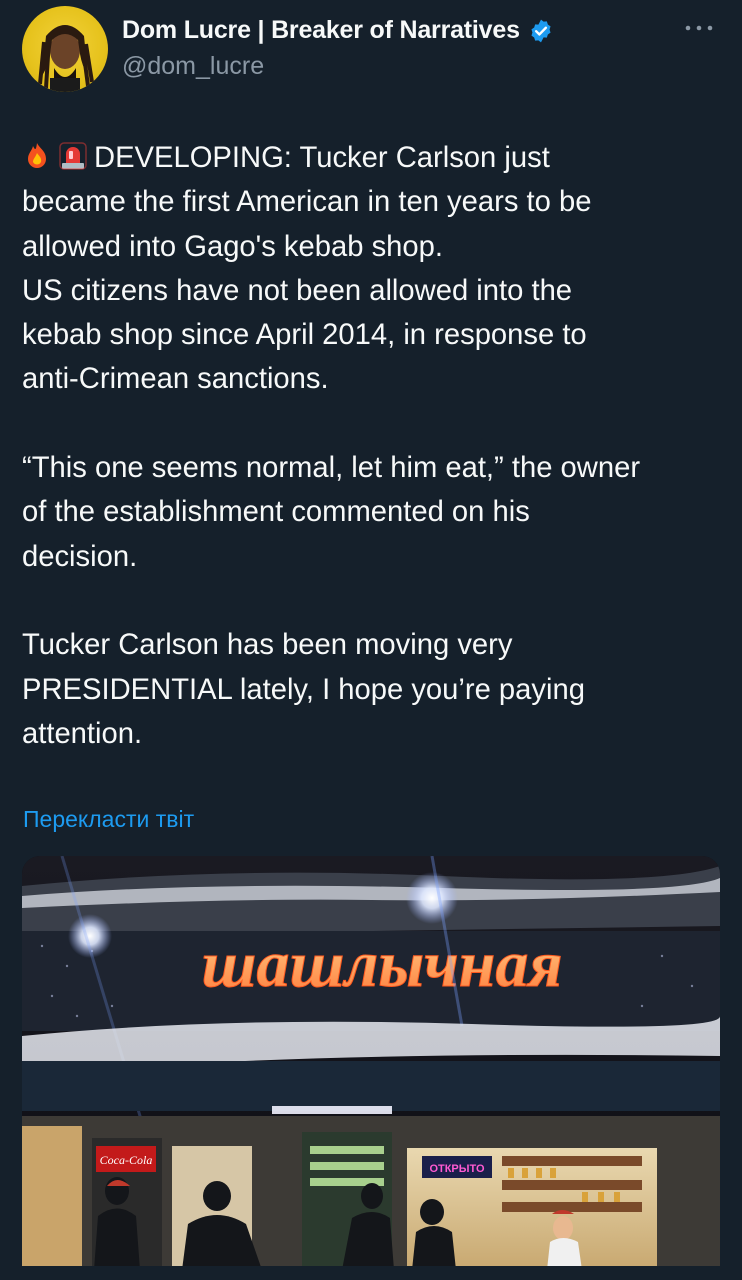 The image size is (742, 1280). I want to click on rotating-light-emoji-icon, so click(73, 156).